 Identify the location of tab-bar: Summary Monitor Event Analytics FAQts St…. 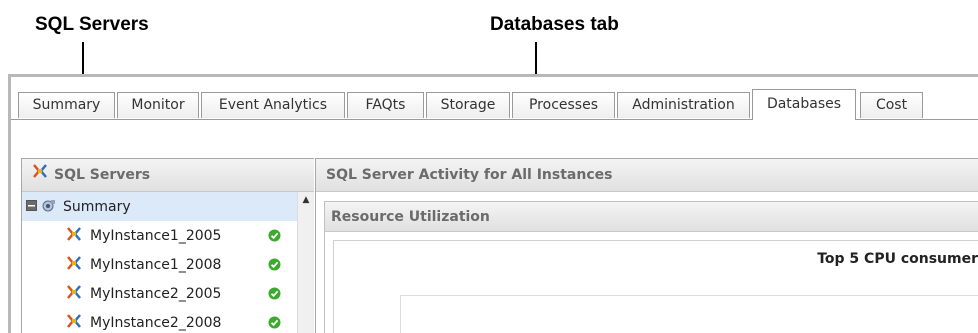
(494, 104).